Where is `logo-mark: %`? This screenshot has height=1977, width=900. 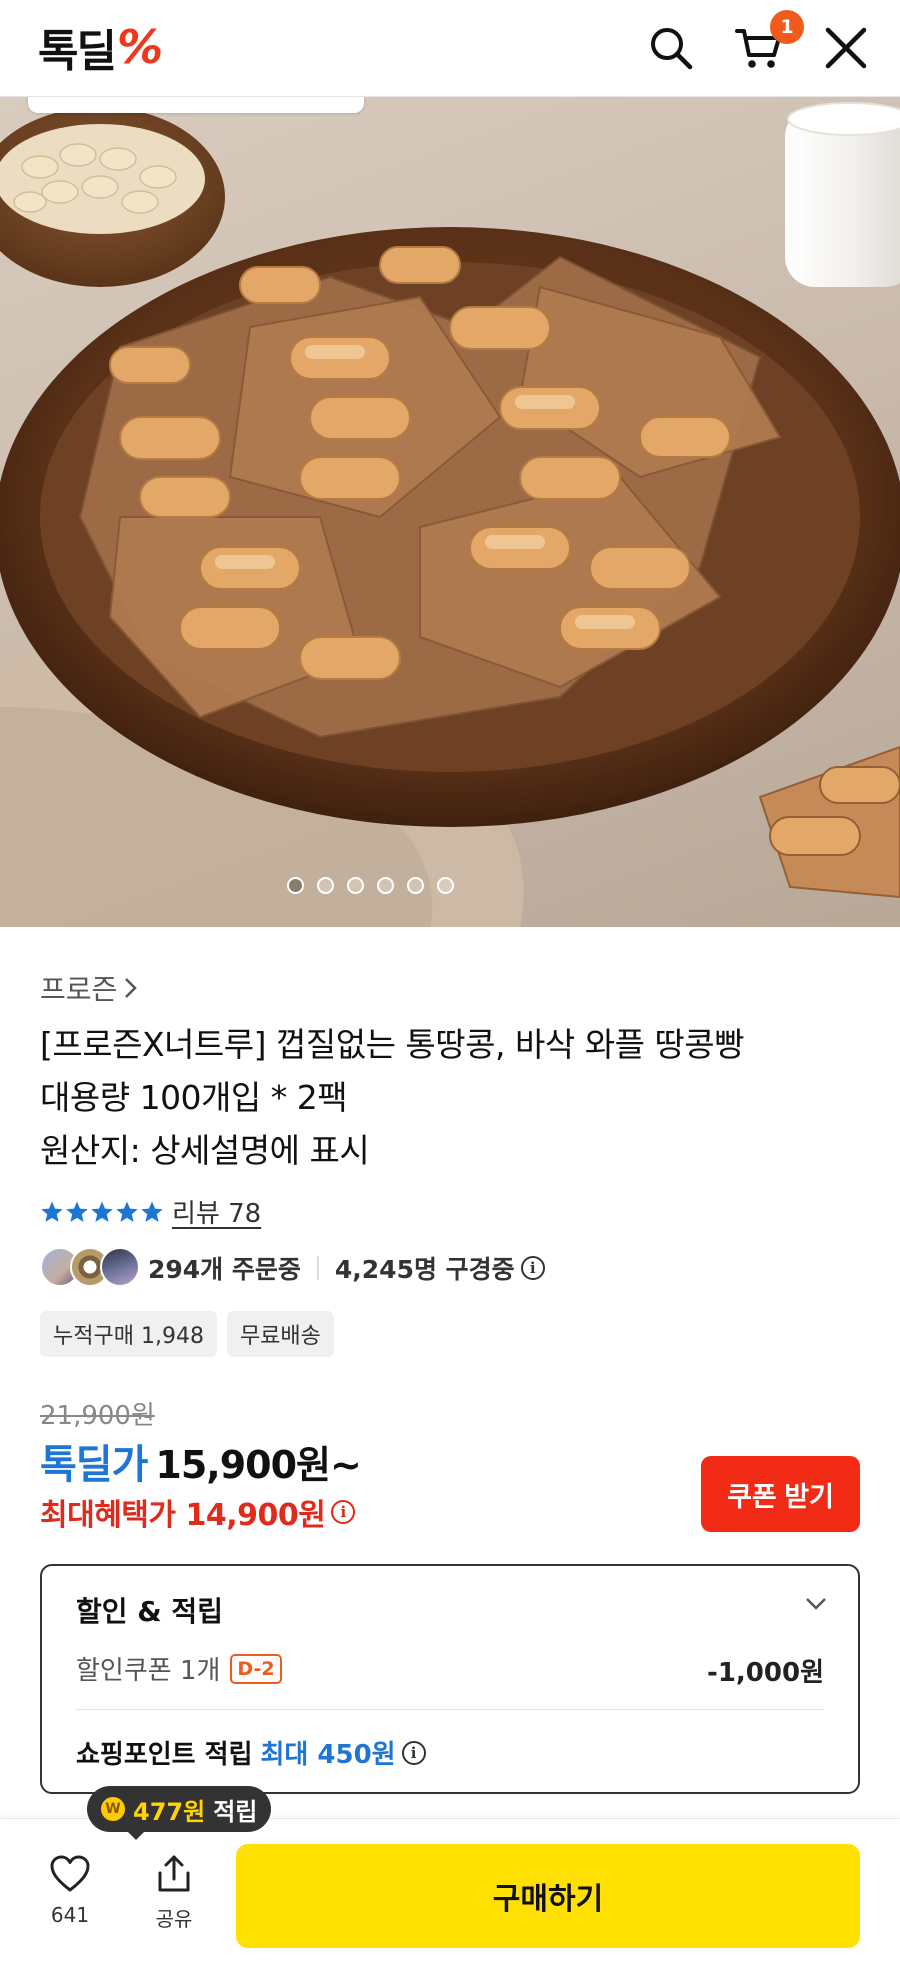 logo-mark: % is located at coordinates (140, 47).